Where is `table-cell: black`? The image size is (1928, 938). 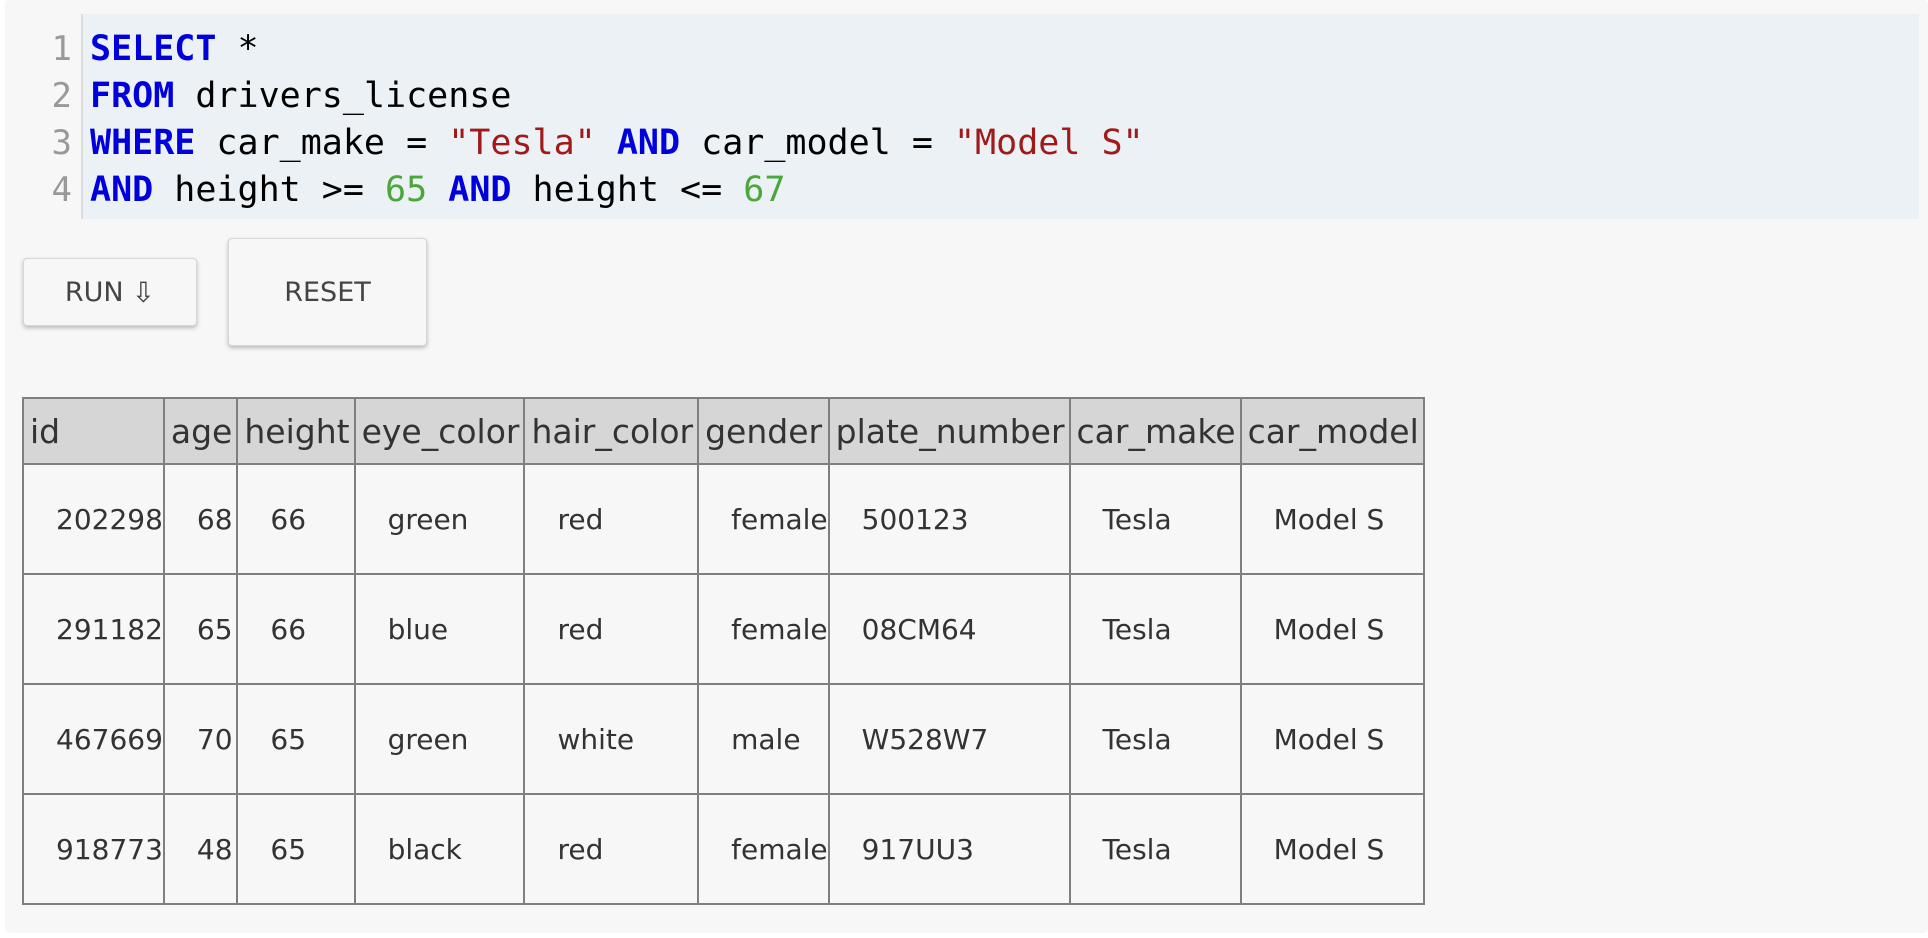
table-cell: black is located at coordinates (439, 849).